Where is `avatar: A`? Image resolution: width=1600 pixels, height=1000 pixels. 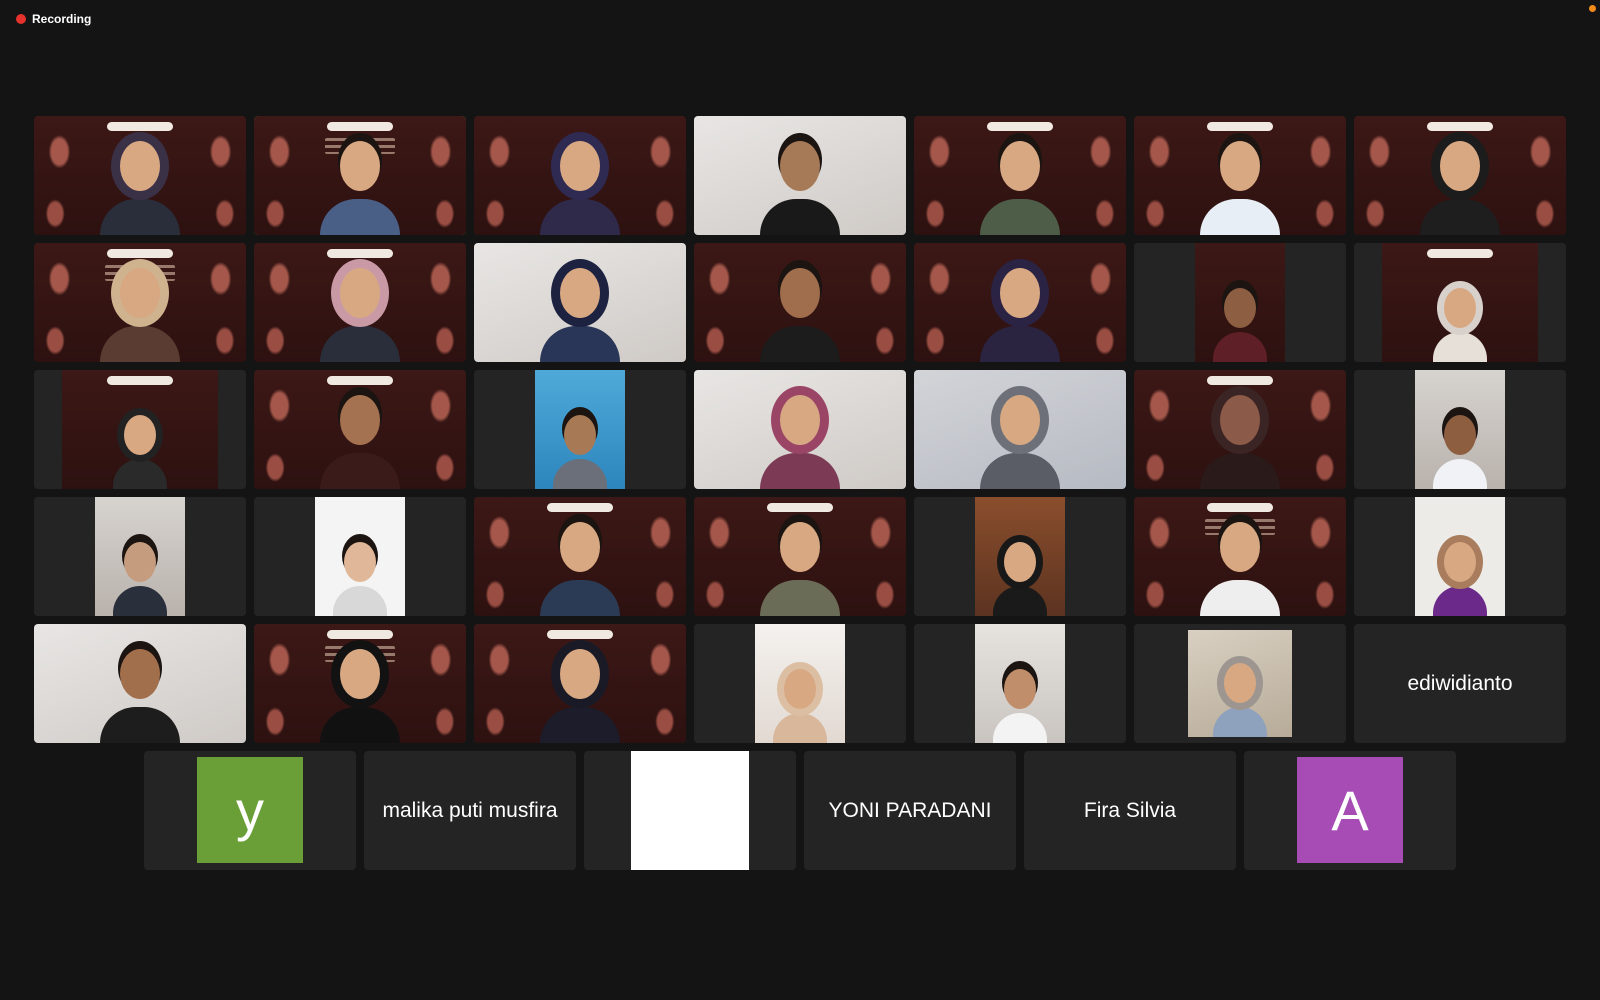
avatar: A is located at coordinates (1350, 810).